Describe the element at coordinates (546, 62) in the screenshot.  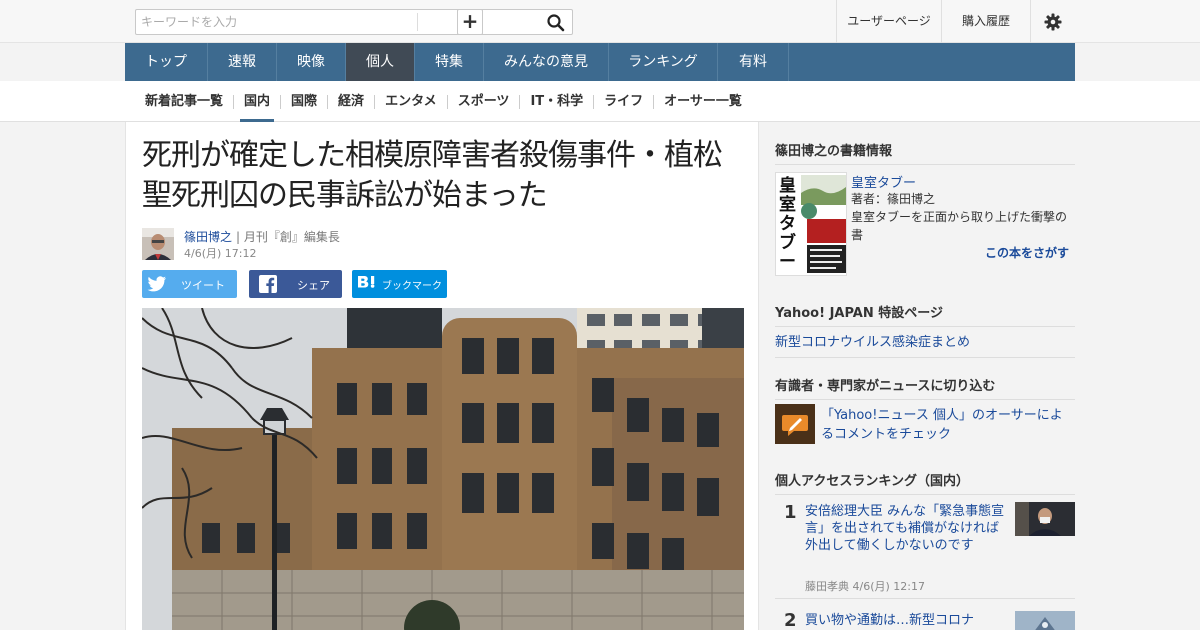
I see `gnav-item-opinions: みんなの意見` at that location.